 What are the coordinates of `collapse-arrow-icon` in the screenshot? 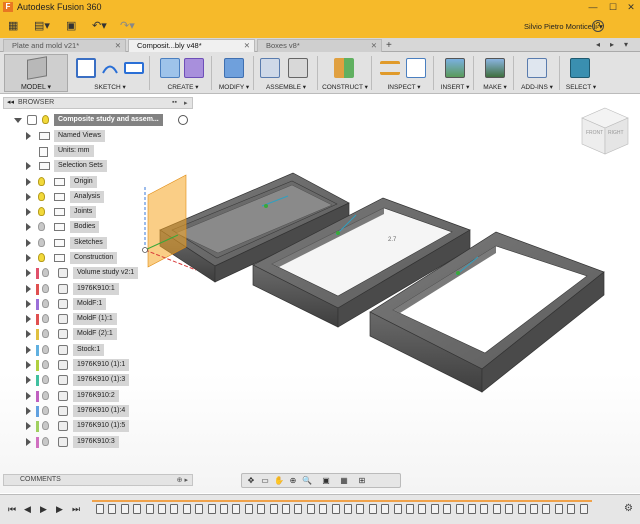 It's located at (18, 120).